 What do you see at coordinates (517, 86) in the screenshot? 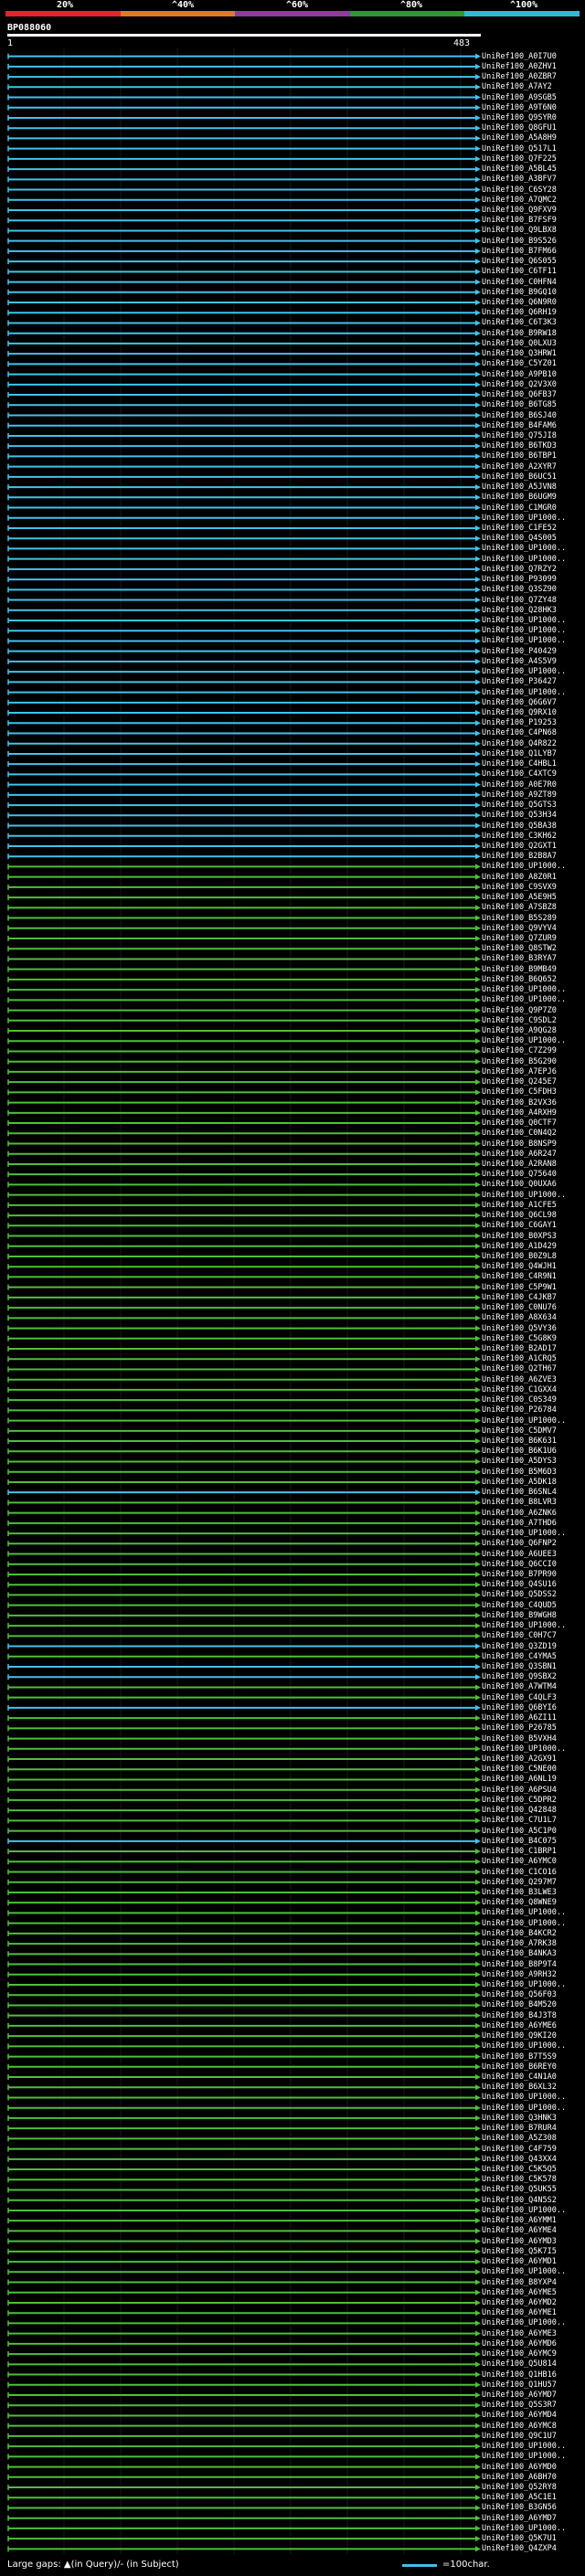
I see `hit-label: UniRef100_A7AY2` at bounding box center [517, 86].